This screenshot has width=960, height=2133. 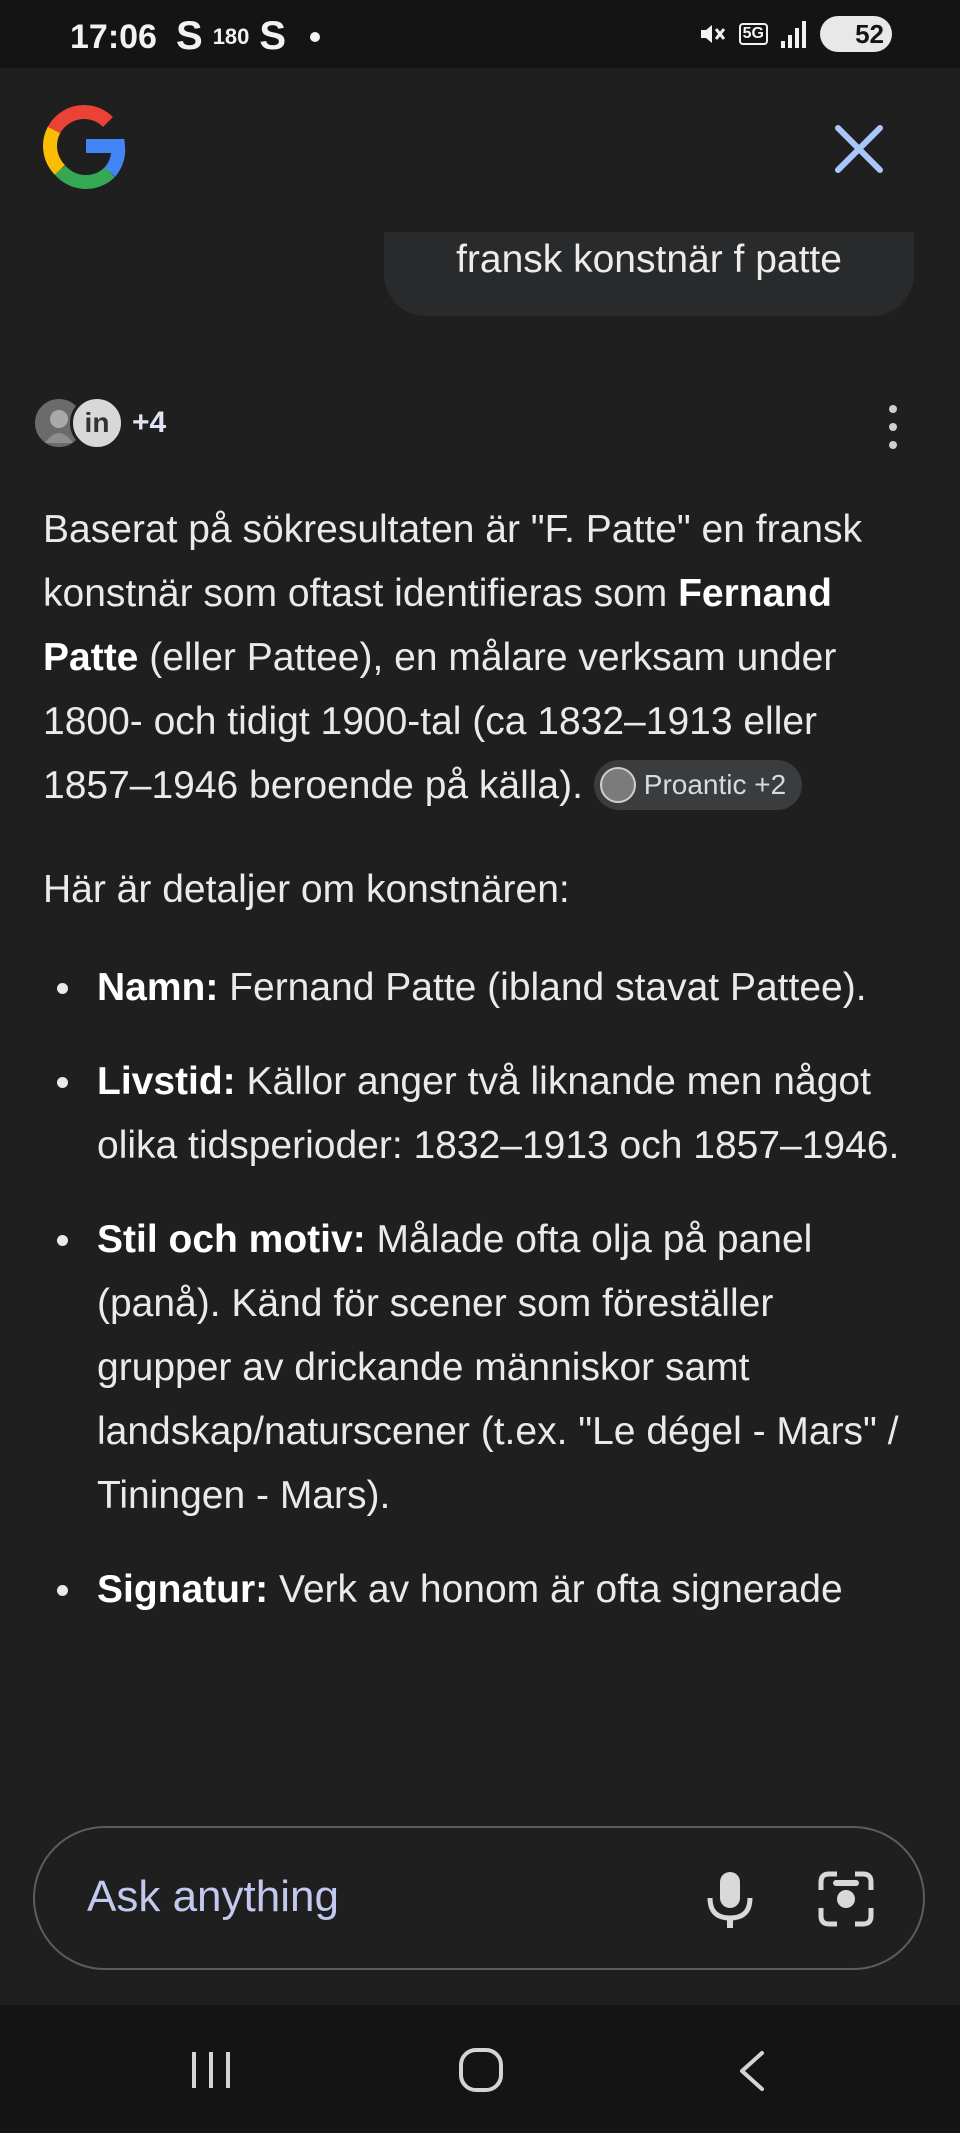 I want to click on list-item-text: Verk av honom är ofta signerade, so click(x=555, y=1589).